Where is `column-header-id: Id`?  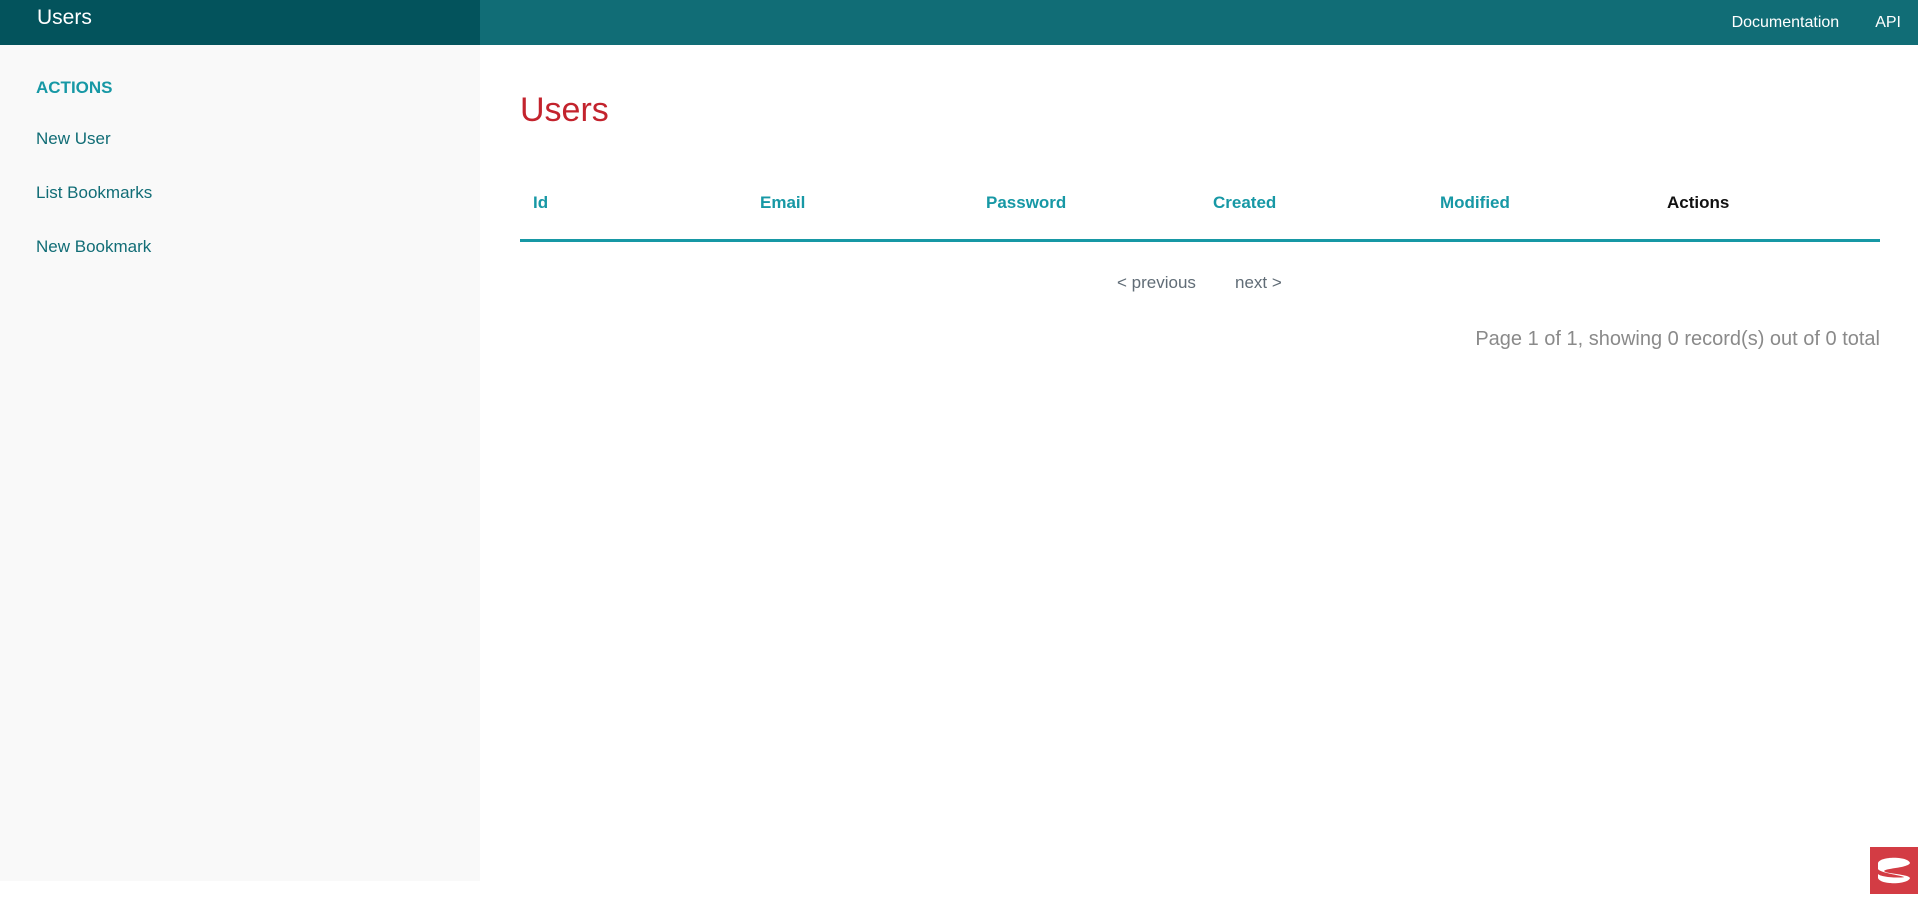
column-header-id: Id is located at coordinates (540, 203).